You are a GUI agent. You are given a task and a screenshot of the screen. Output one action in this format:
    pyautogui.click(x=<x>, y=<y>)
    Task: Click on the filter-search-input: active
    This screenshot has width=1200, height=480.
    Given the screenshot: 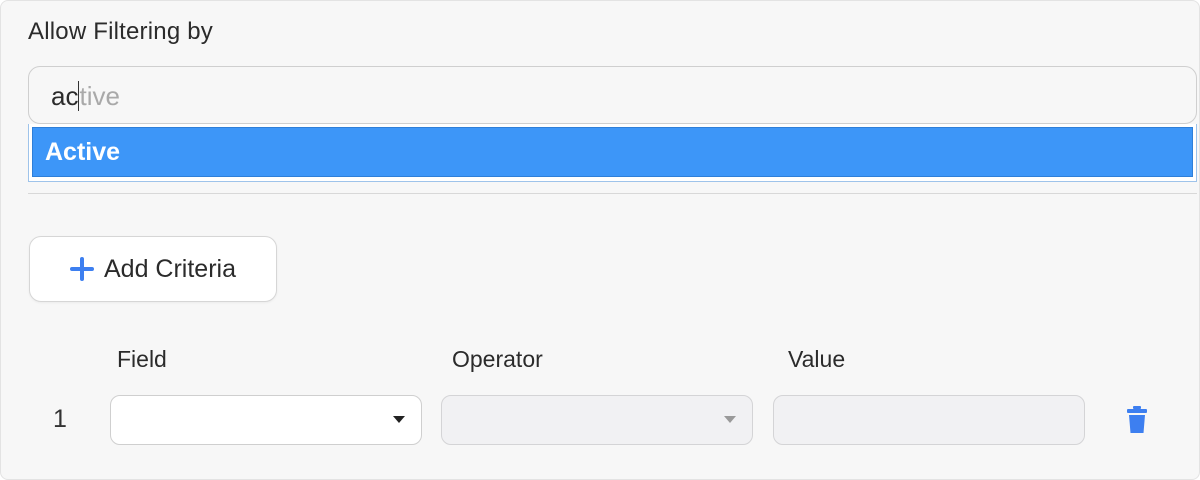 What is the action you would take?
    pyautogui.click(x=612, y=95)
    